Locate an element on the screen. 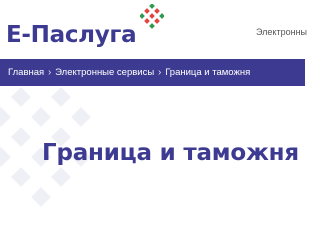 The width and height of the screenshot is (320, 240). logo-text: Е-Паслуга is located at coordinates (71, 35).